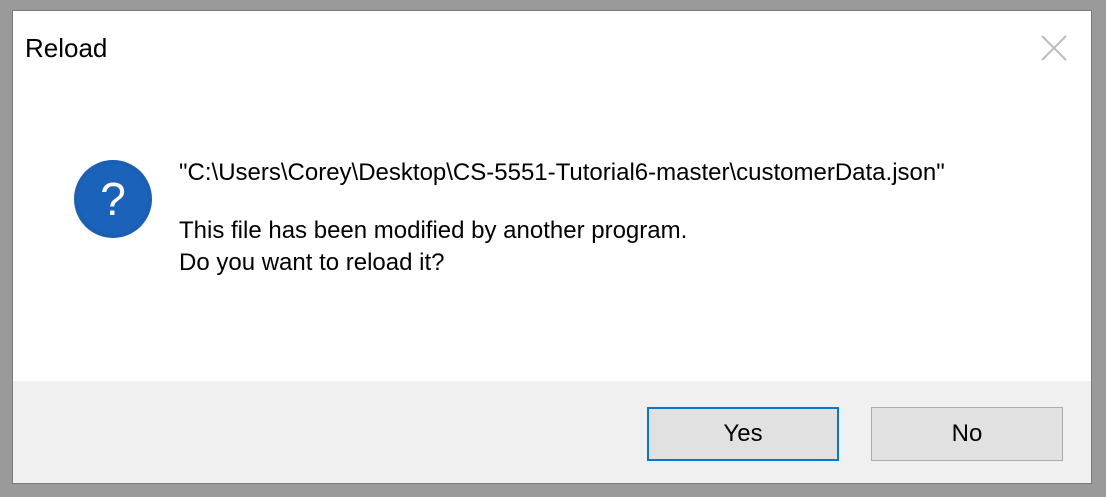 Image resolution: width=1106 pixels, height=497 pixels. What do you see at coordinates (552, 48) in the screenshot?
I see `title-bar: Reload` at bounding box center [552, 48].